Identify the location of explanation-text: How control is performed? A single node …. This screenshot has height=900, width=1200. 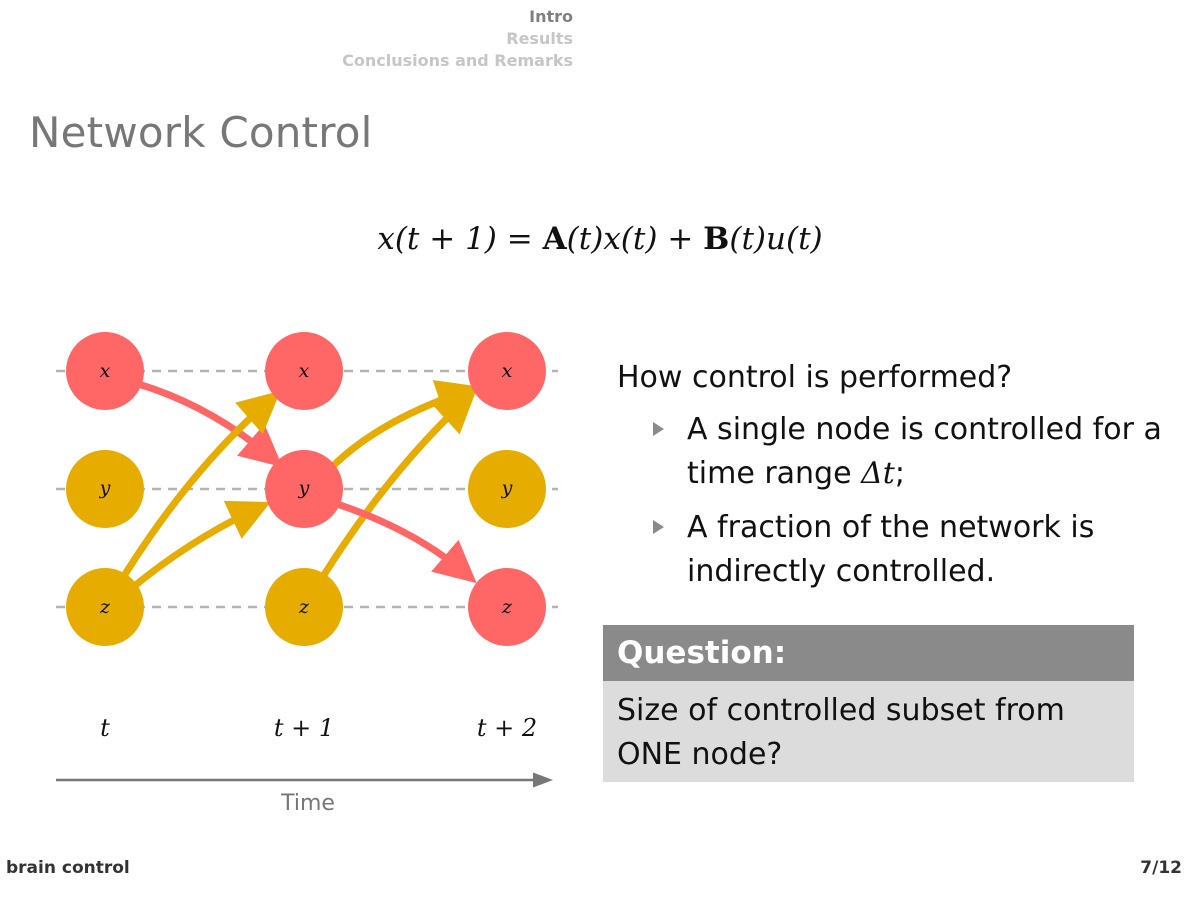
(908, 480).